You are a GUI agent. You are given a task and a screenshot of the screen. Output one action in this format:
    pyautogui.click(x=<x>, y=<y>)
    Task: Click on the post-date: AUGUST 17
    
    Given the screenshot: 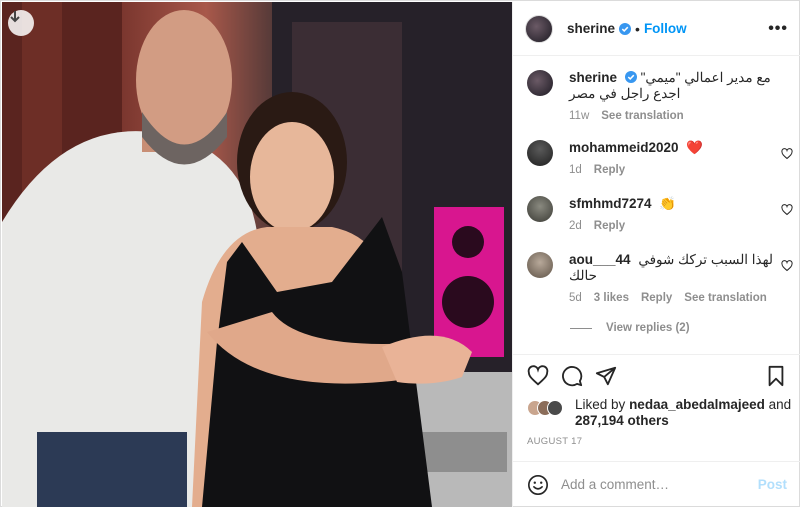 What is the action you would take?
    pyautogui.click(x=554, y=441)
    